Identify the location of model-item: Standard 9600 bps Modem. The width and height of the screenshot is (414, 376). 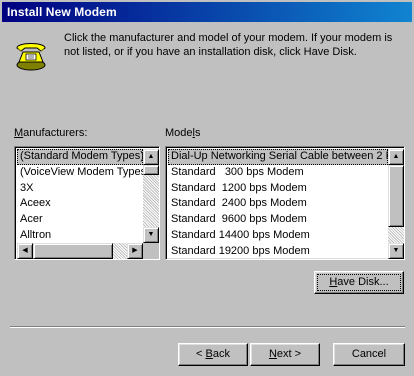
(278, 220).